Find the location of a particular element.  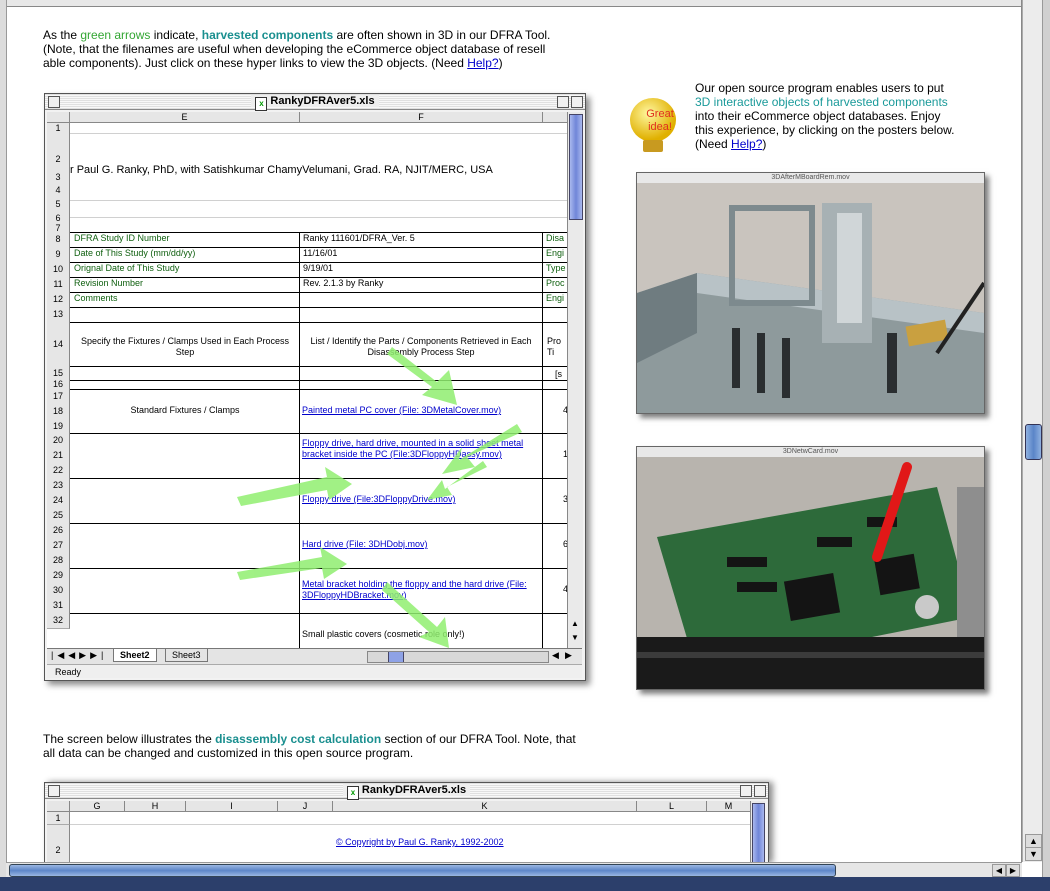

window-top-edge is located at coordinates (525, 3).